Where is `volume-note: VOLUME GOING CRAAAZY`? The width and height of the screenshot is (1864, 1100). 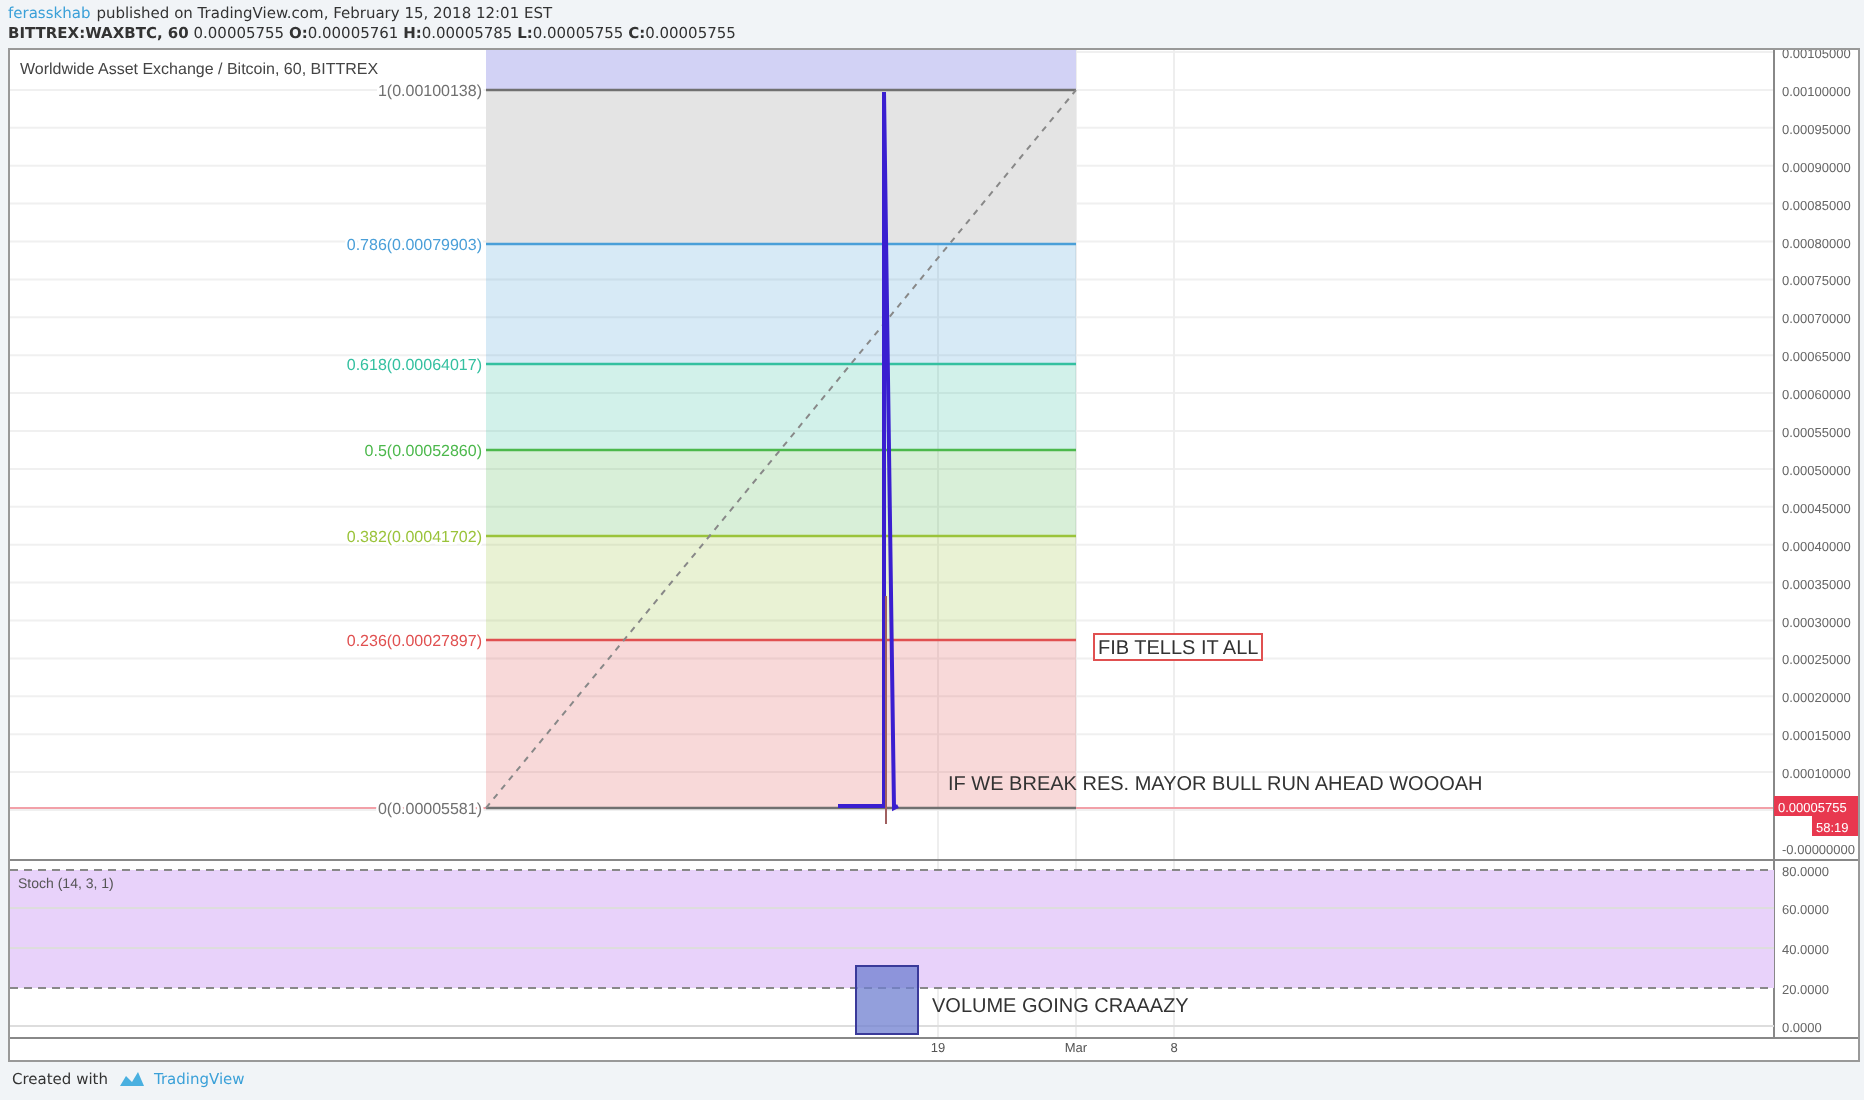 volume-note: VOLUME GOING CRAAAZY is located at coordinates (1060, 1007).